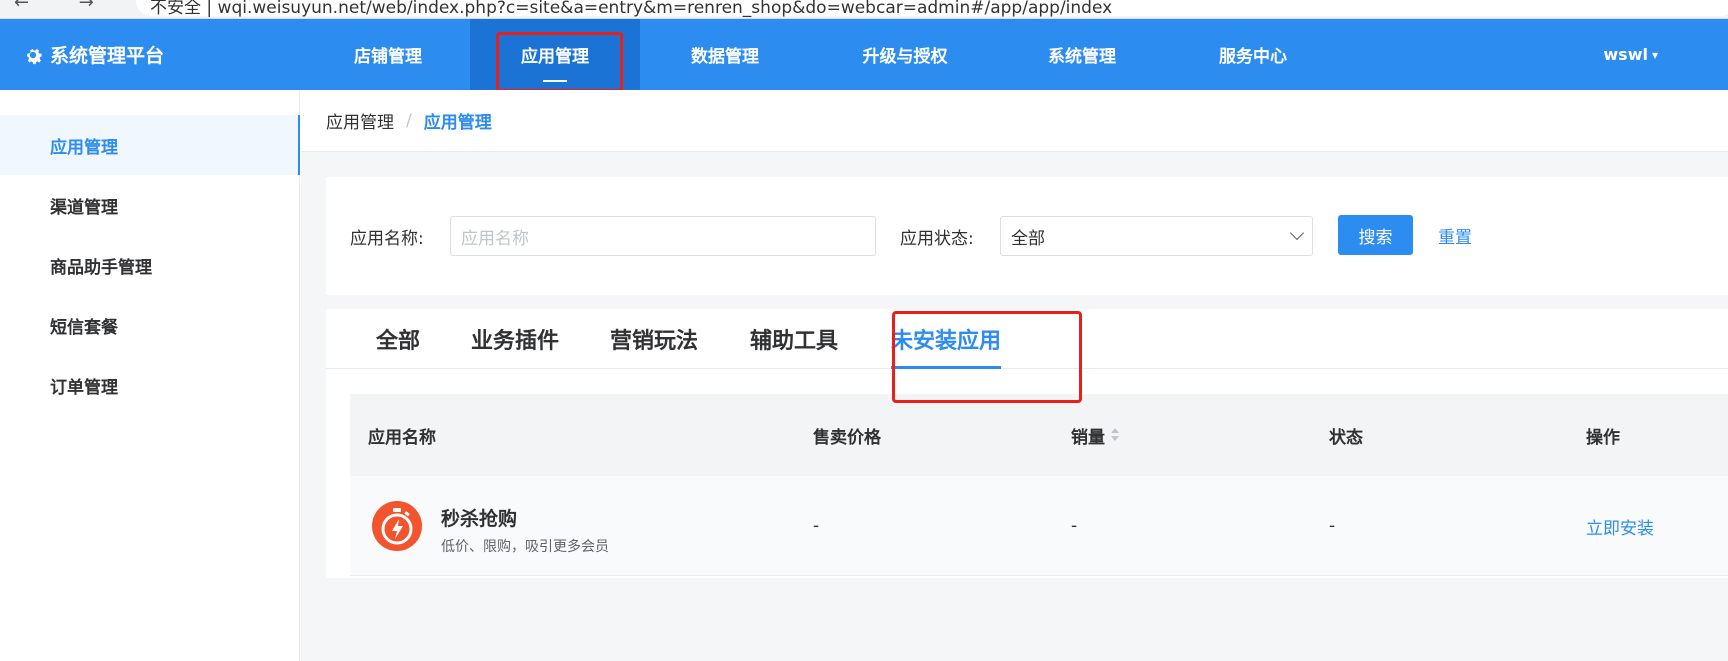  What do you see at coordinates (150, 385) in the screenshot?
I see `sidebar-item-order-management: 订单管理` at bounding box center [150, 385].